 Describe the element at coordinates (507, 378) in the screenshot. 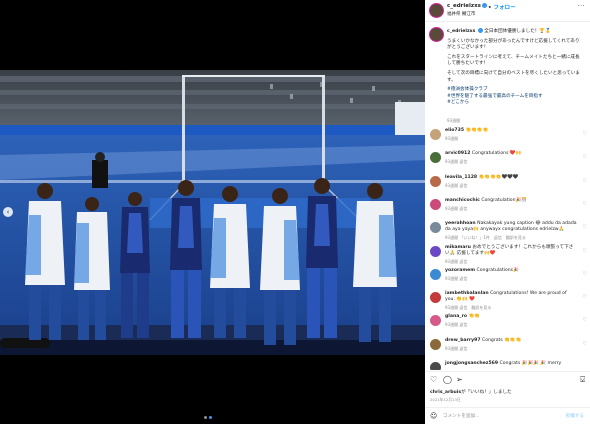

I see `action-bar: ♡ ◯ ➢ ⍌` at that location.